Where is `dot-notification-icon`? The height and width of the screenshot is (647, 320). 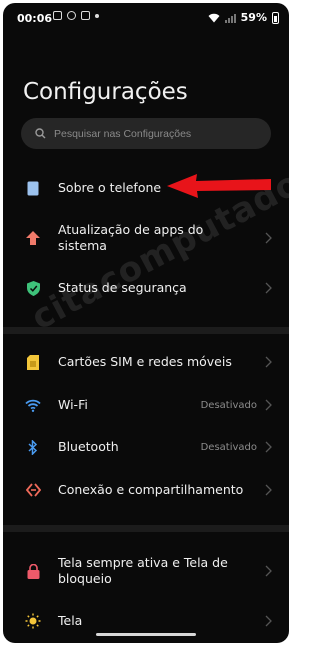 dot-notification-icon is located at coordinates (97, 16).